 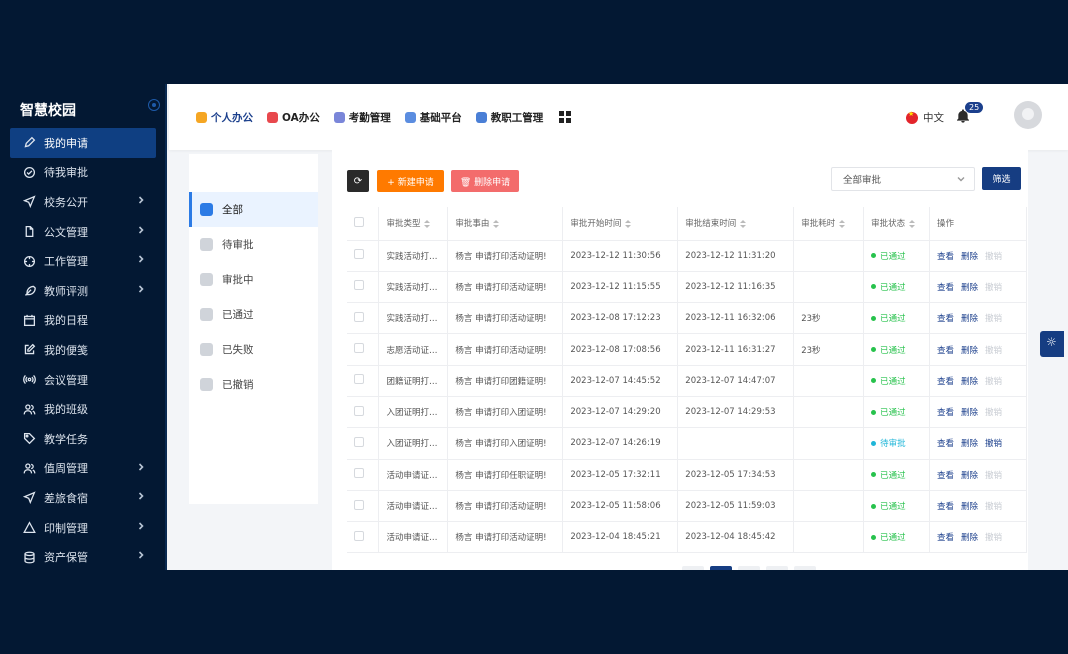 I want to click on settings-float-button, so click(x=1052, y=344).